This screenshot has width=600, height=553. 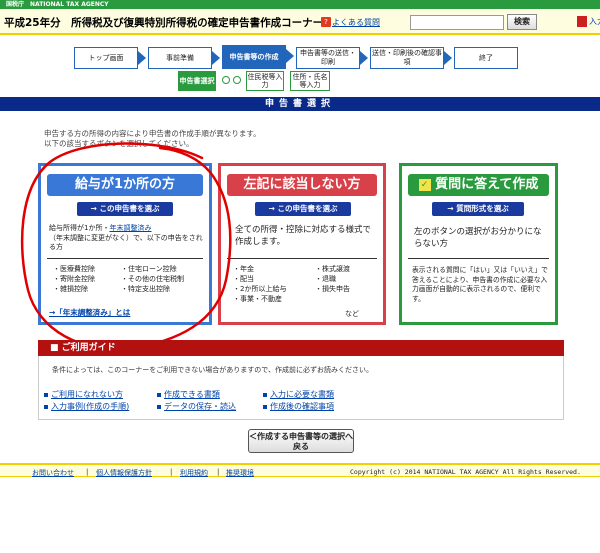 What do you see at coordinates (260, 289) in the screenshot?
I see `income-item: ・2か所以上給与` at bounding box center [260, 289].